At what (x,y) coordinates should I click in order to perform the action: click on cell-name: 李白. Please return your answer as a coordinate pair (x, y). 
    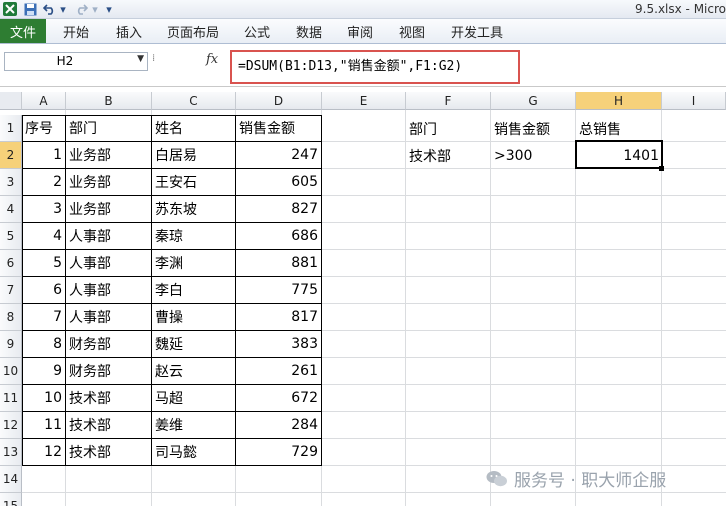
    Looking at the image, I should click on (194, 290).